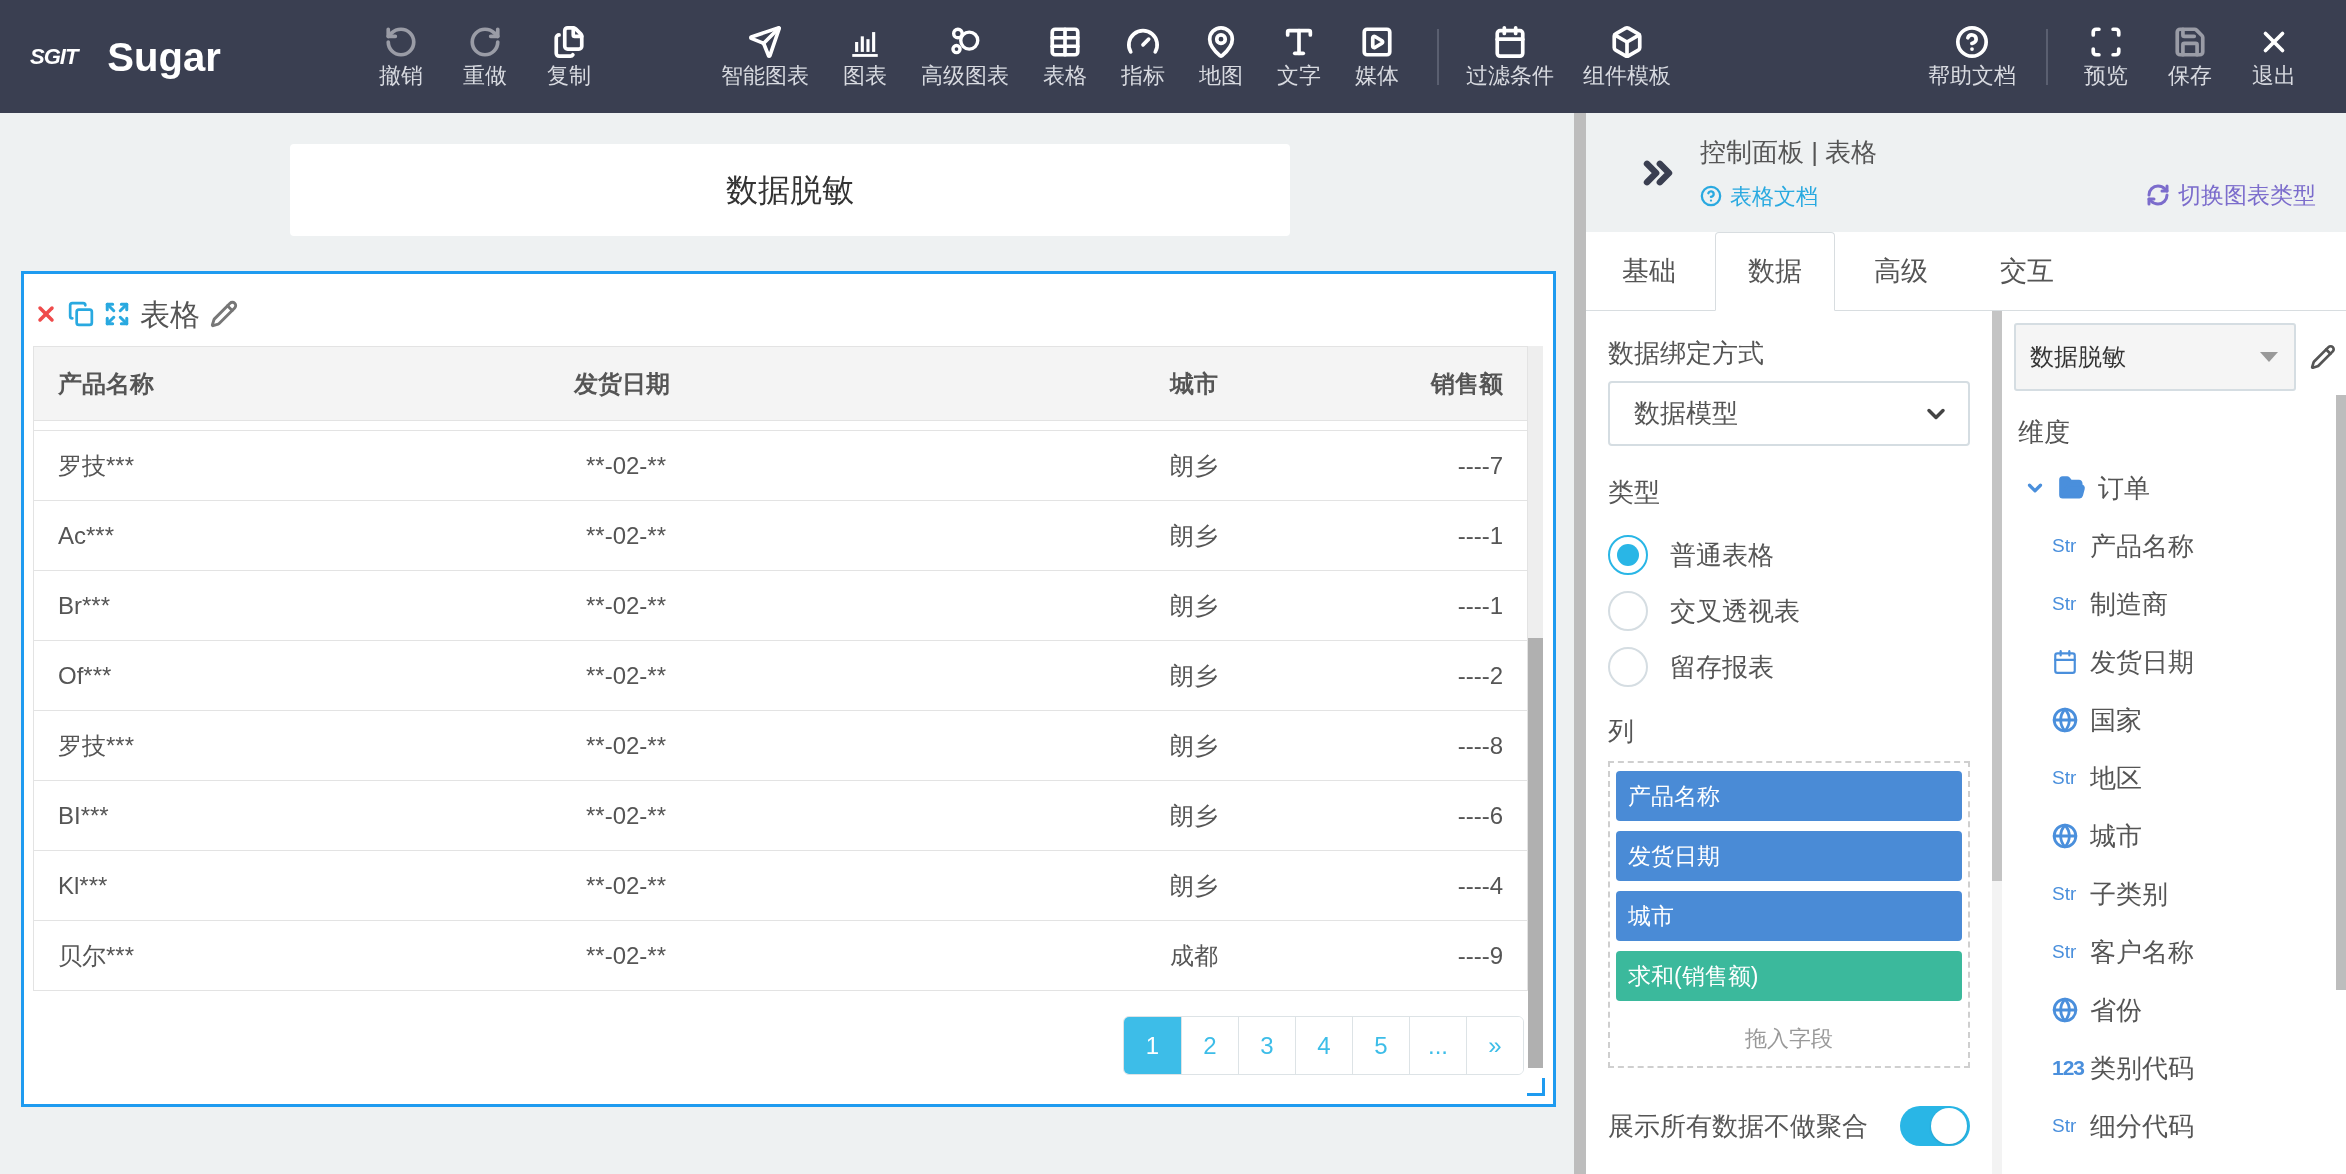 Image resolution: width=2346 pixels, height=1174 pixels. Describe the element at coordinates (1194, 955) in the screenshot. I see `table-cell: 成都` at that location.